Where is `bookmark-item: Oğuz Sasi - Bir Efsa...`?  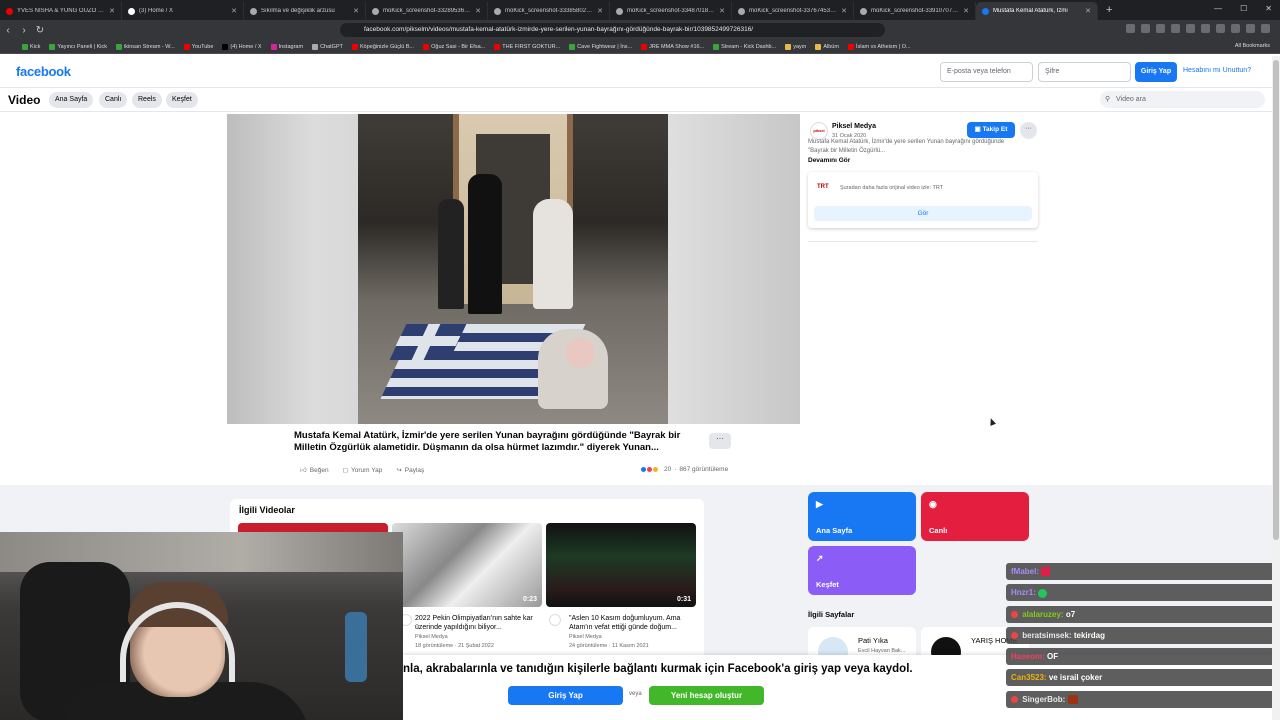
bookmark-item: Oğuz Sasi - Bir Efsa... is located at coordinates (454, 46).